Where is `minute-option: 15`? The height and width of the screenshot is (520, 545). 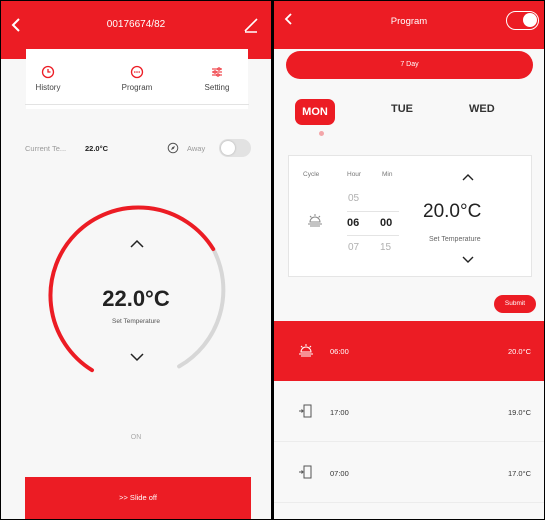
minute-option: 15 is located at coordinates (385, 247).